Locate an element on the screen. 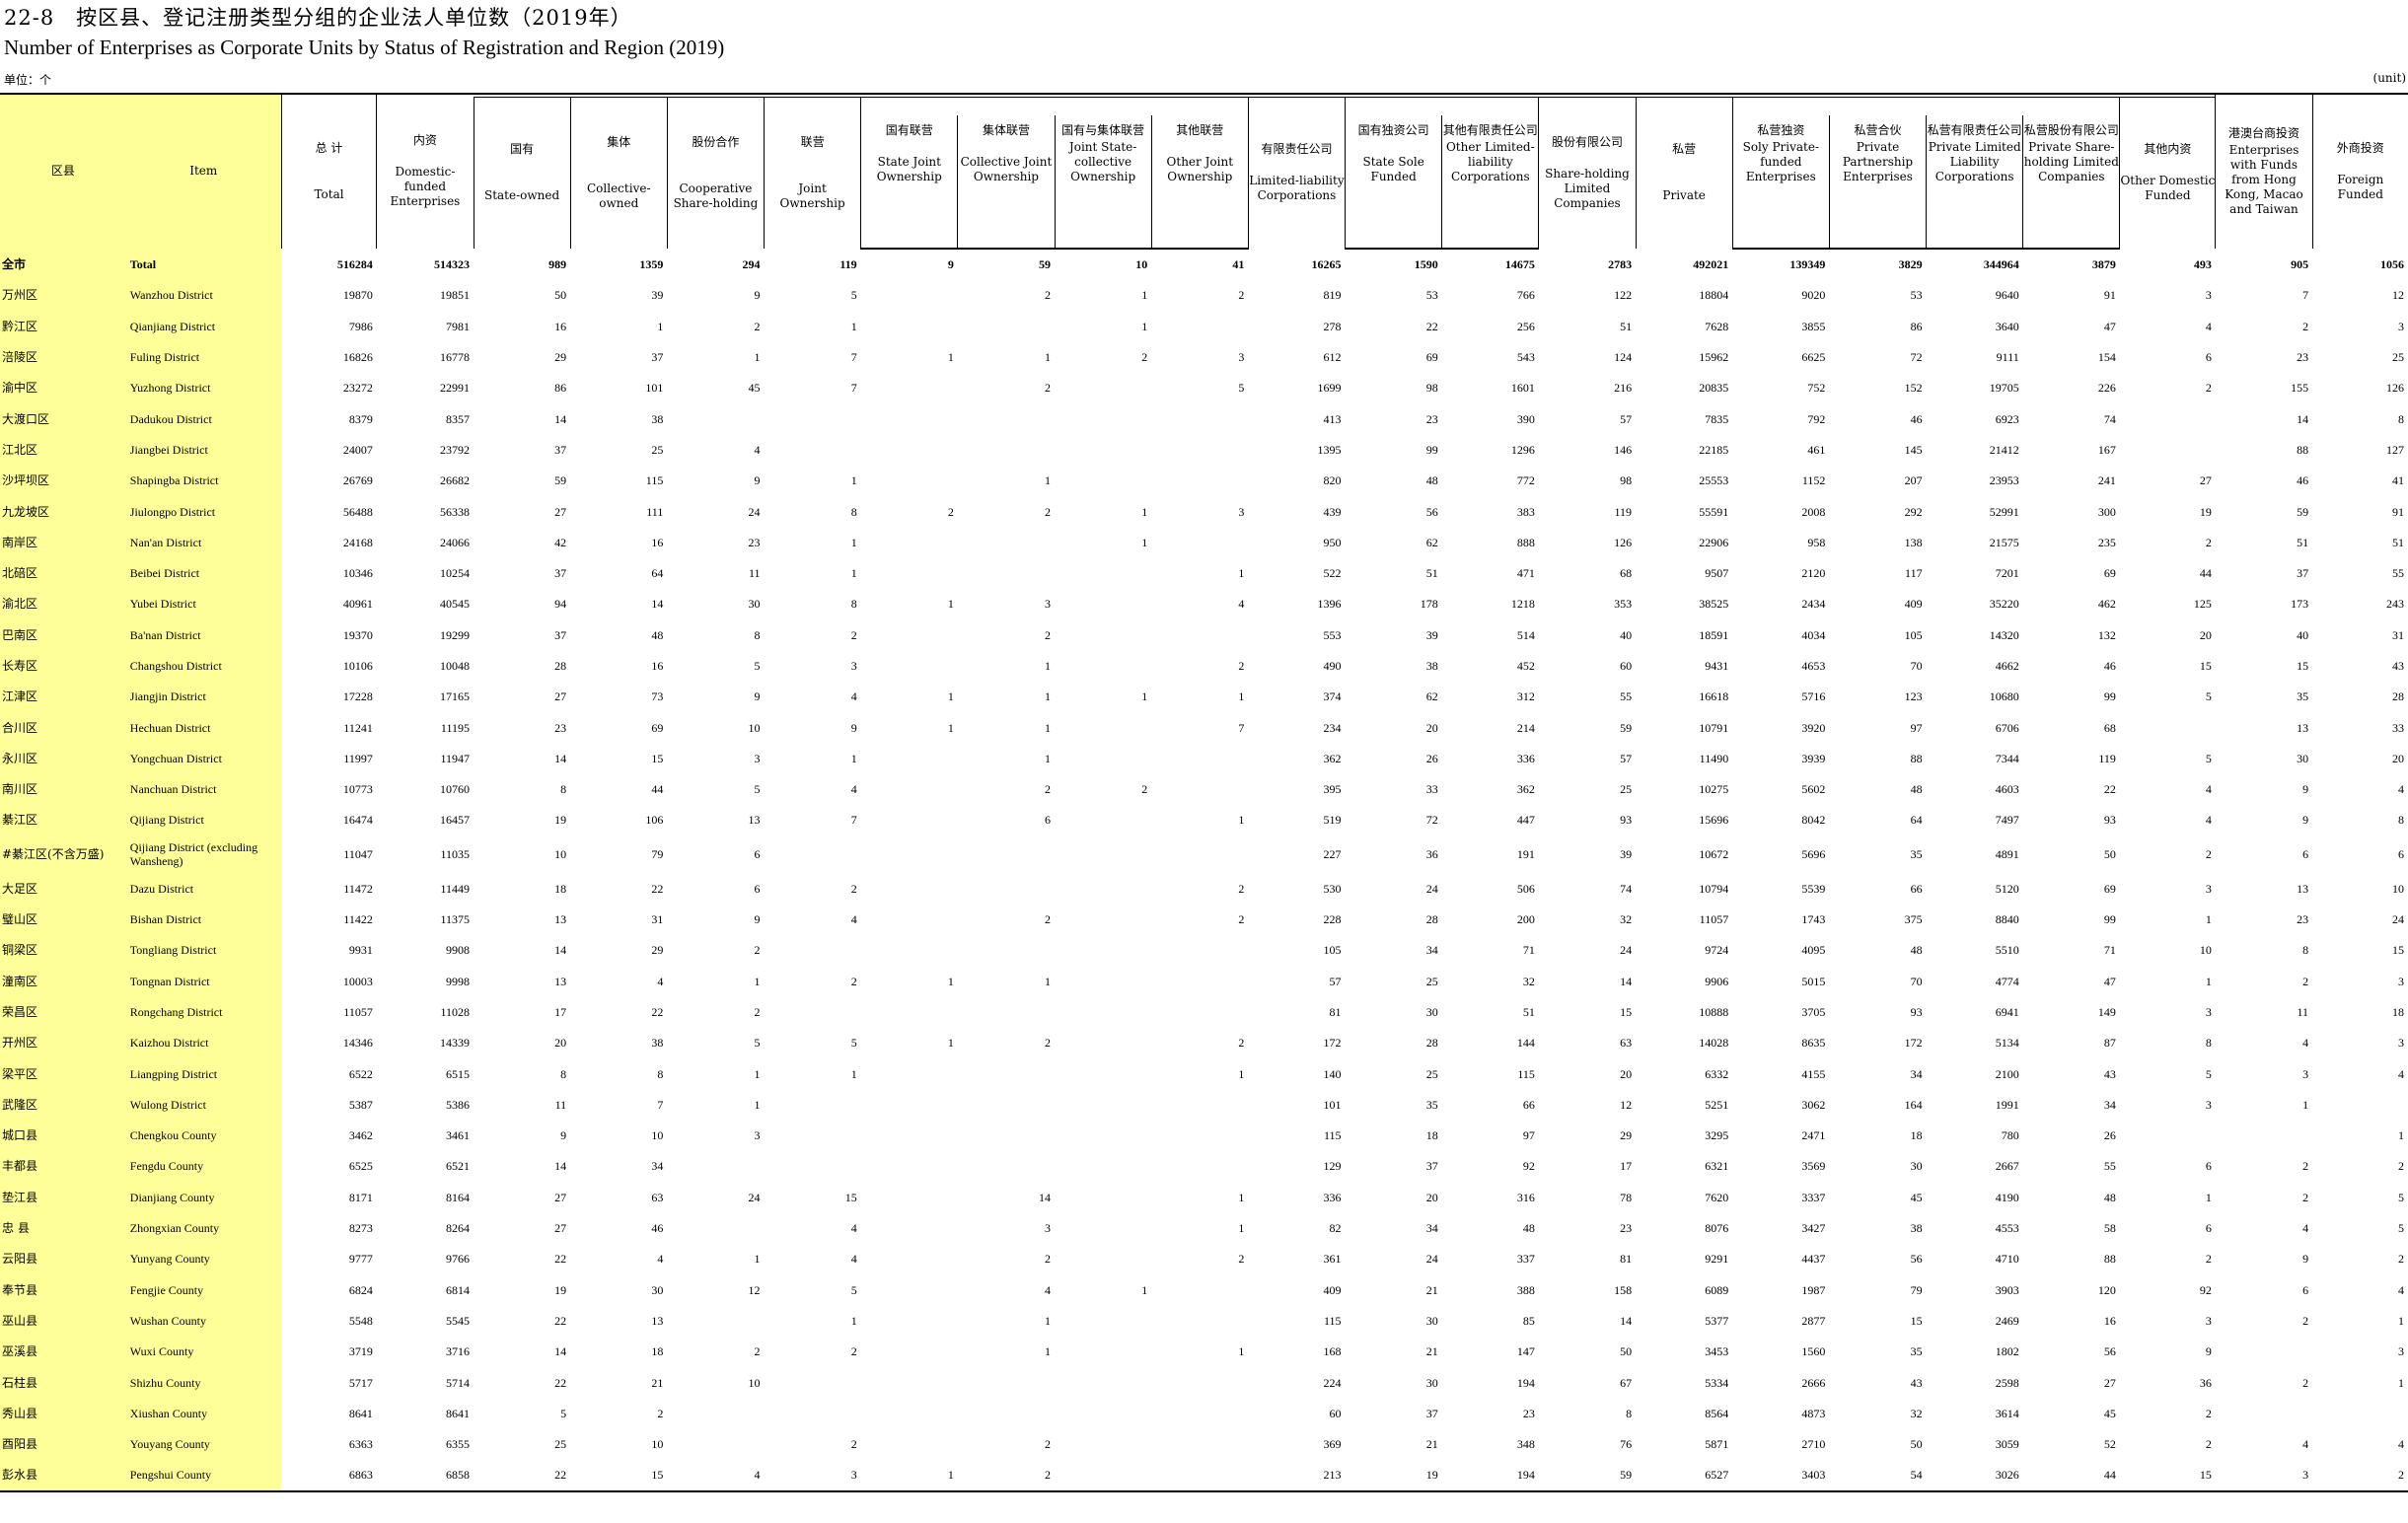 This screenshot has width=2408, height=1523. value-cell: 19705 is located at coordinates (2004, 388).